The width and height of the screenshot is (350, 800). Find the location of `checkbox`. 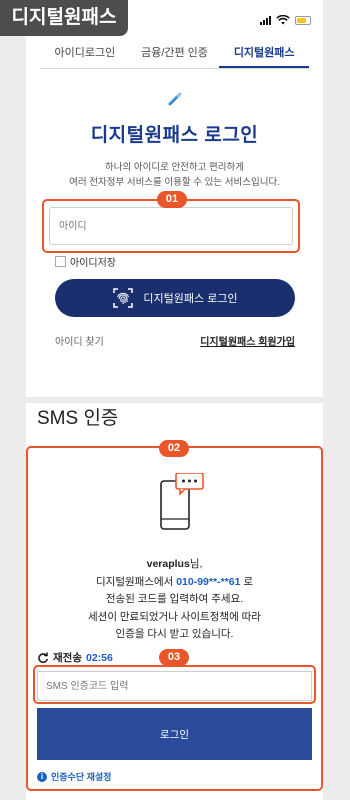

checkbox is located at coordinates (60, 261).